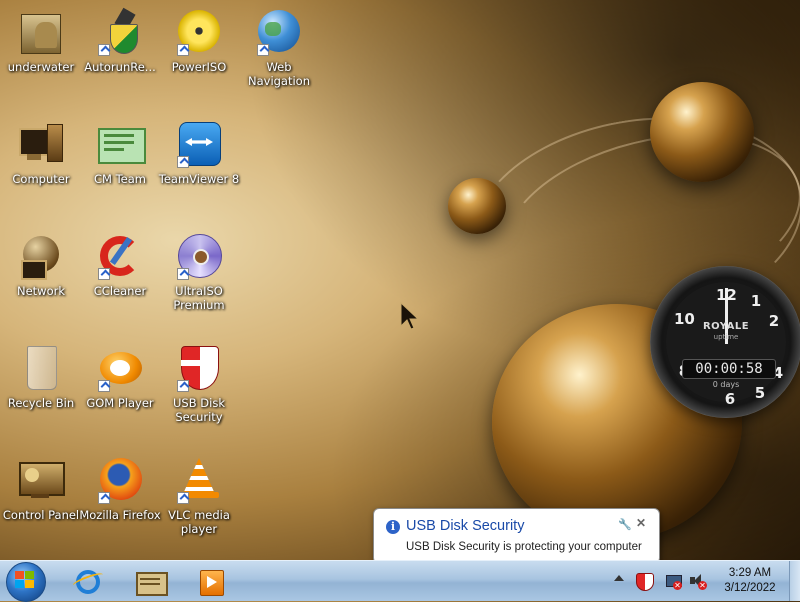 The width and height of the screenshot is (800, 602). I want to click on taskbar-internet-explorer, so click(88, 581).